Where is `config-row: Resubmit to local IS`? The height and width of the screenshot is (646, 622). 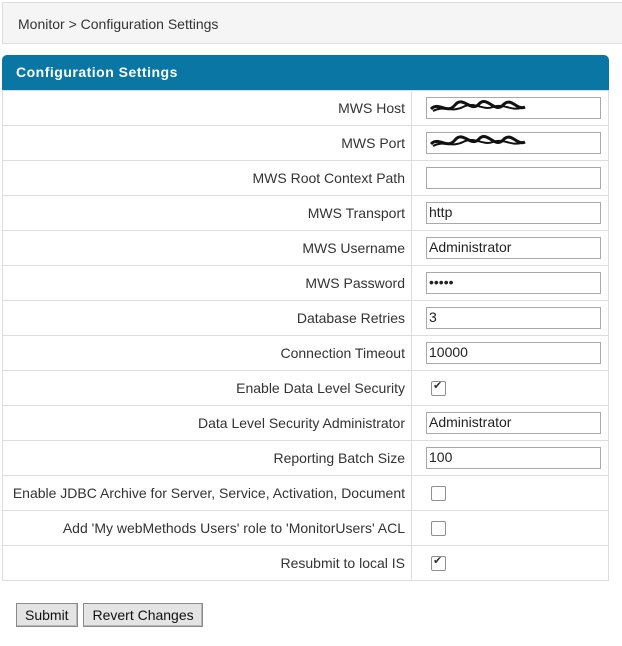 config-row: Resubmit to local IS is located at coordinates (305, 563).